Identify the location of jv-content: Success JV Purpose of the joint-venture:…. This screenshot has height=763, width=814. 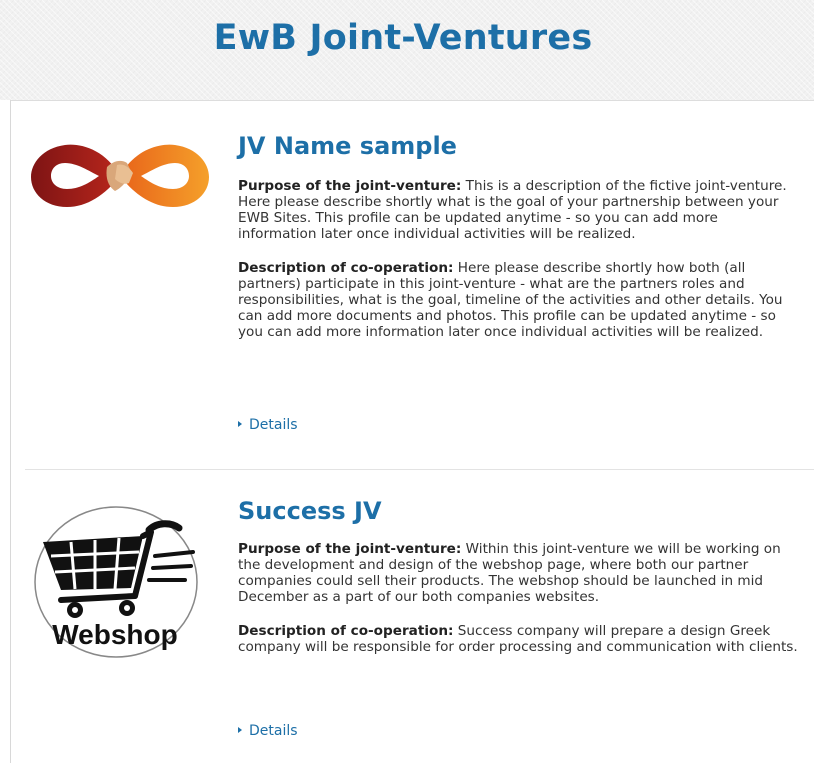
(518, 575).